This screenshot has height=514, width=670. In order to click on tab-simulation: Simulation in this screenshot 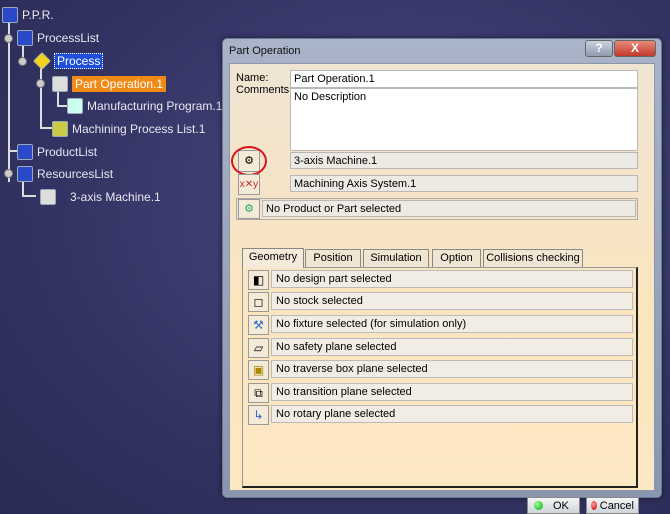, I will do `click(396, 258)`.